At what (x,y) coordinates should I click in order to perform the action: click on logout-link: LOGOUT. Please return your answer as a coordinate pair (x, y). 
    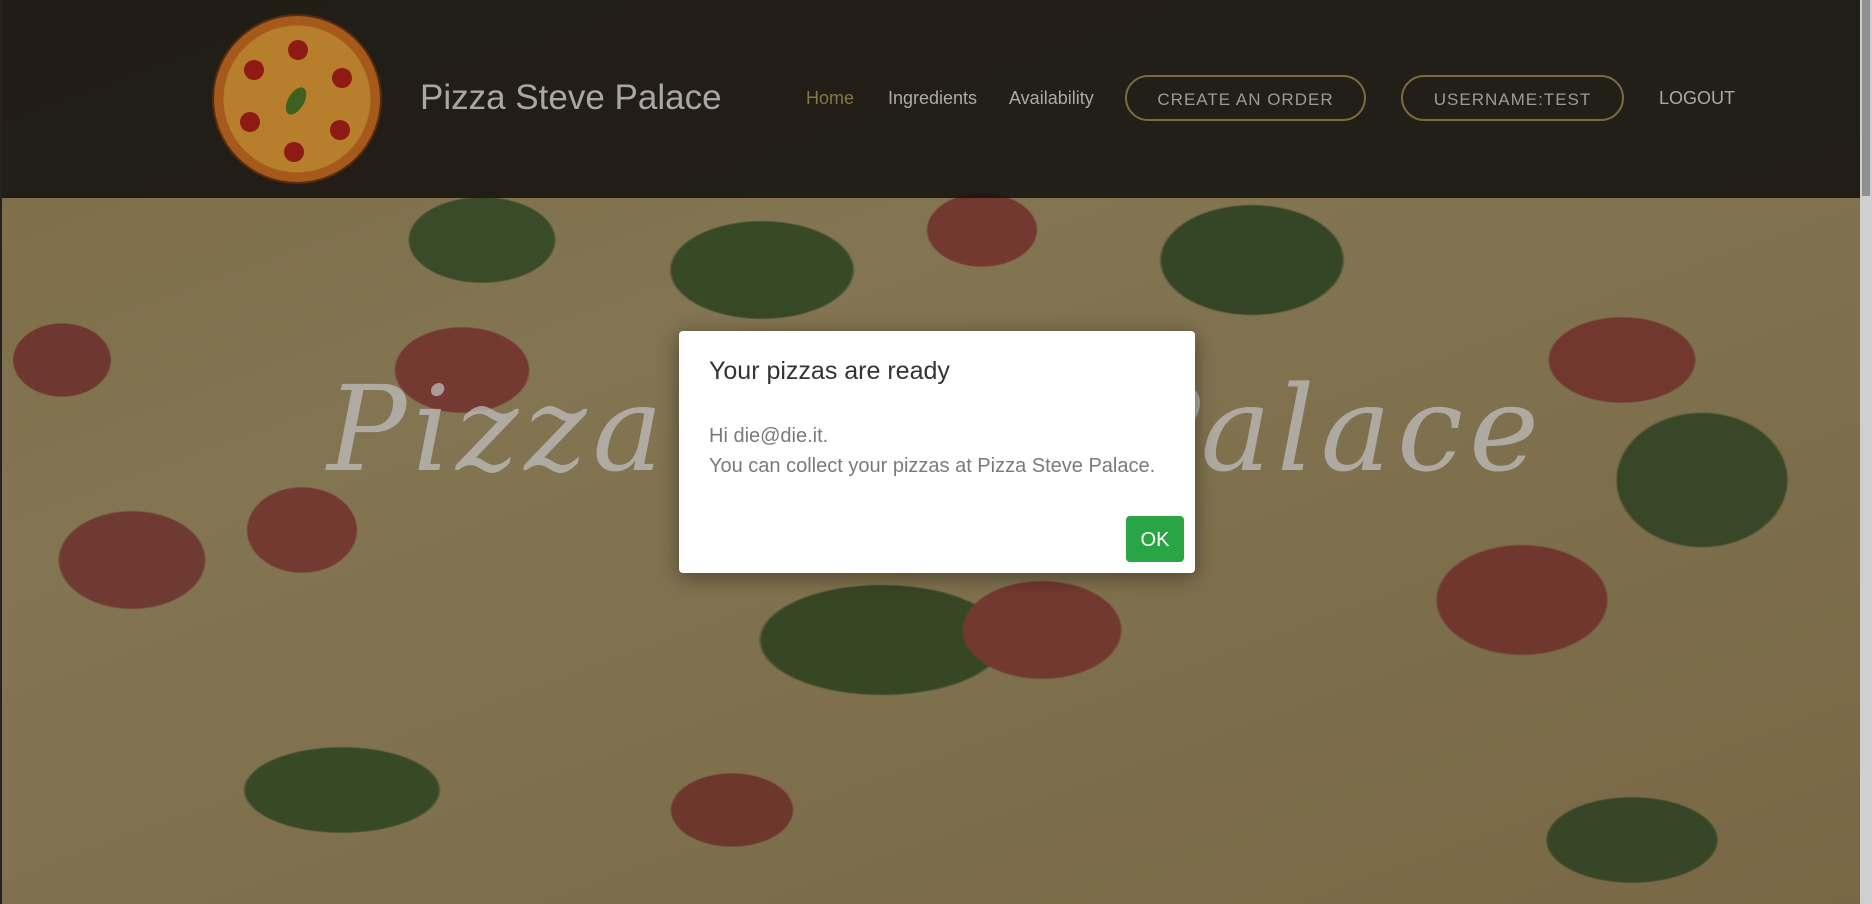
    Looking at the image, I should click on (1697, 98).